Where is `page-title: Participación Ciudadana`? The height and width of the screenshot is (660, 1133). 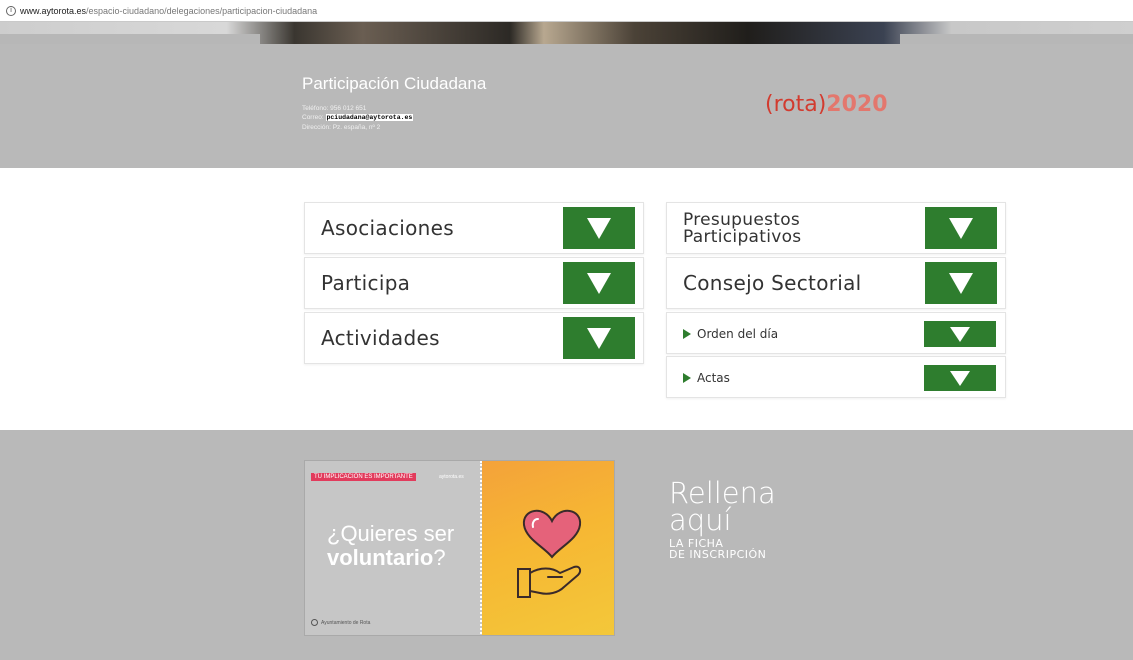 page-title: Participación Ciudadana is located at coordinates (394, 83).